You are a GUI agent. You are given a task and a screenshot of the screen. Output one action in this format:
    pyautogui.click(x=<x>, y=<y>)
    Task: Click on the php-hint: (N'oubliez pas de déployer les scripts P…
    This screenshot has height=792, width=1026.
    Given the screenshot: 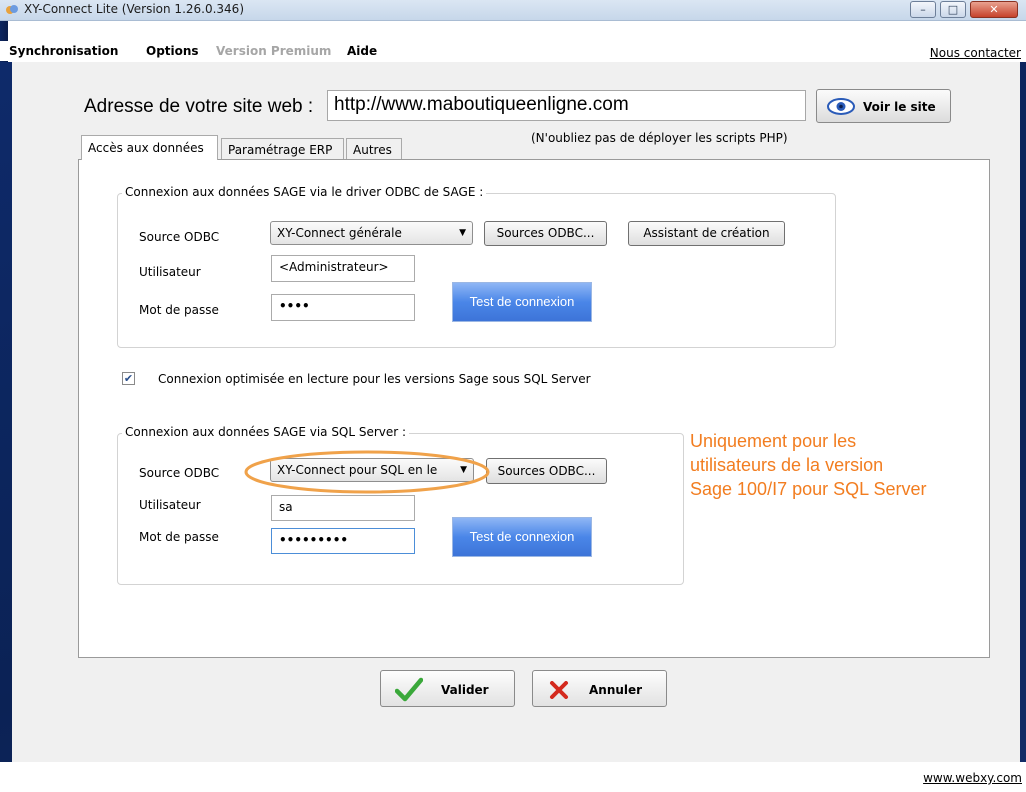 What is the action you would take?
    pyautogui.click(x=659, y=138)
    